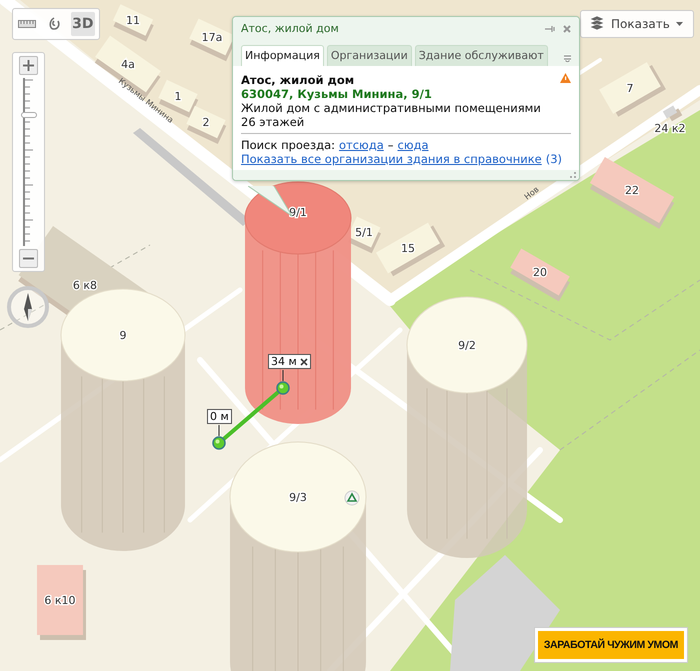  I want to click on building-number: 20, so click(540, 272).